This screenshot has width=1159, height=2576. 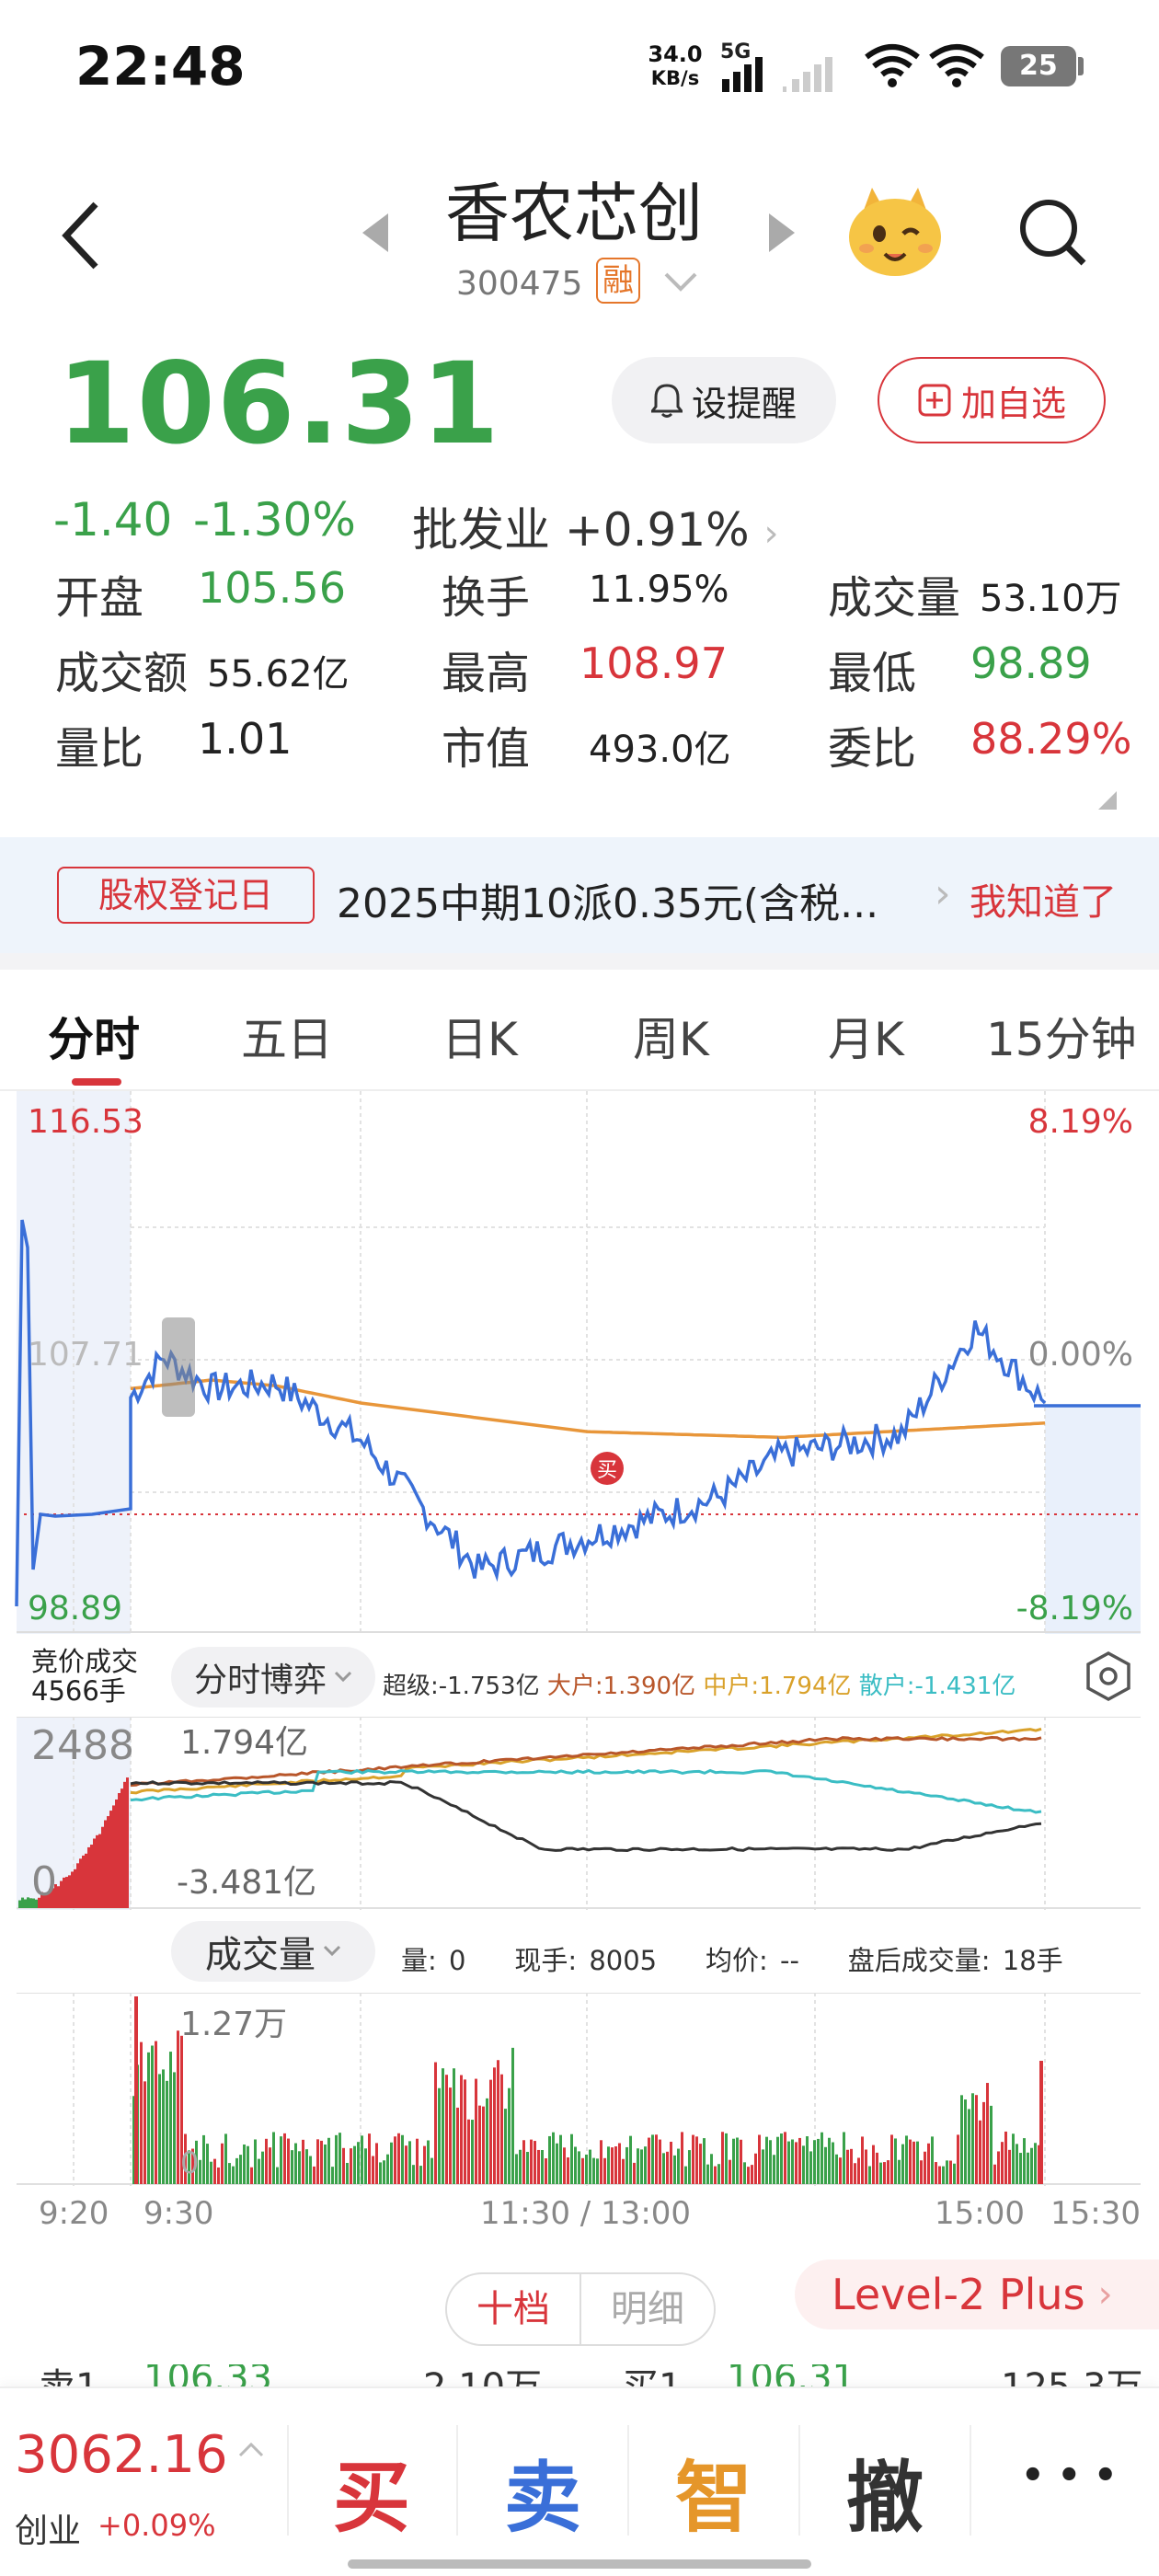 What do you see at coordinates (781, 233) in the screenshot?
I see `next-stock-icon` at bounding box center [781, 233].